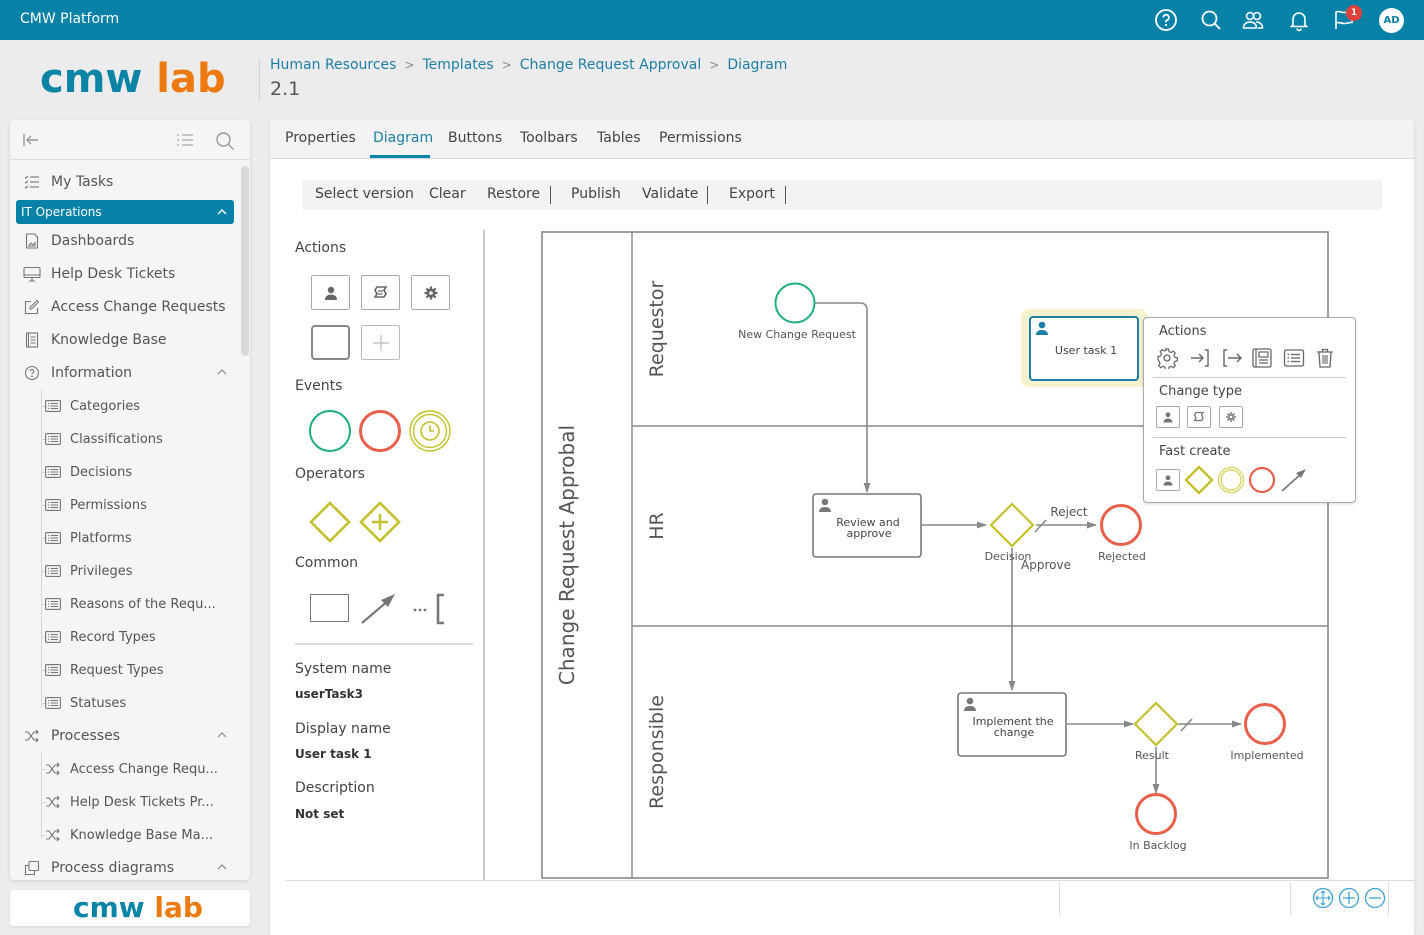  I want to click on input-arrow-icon, so click(1200, 358).